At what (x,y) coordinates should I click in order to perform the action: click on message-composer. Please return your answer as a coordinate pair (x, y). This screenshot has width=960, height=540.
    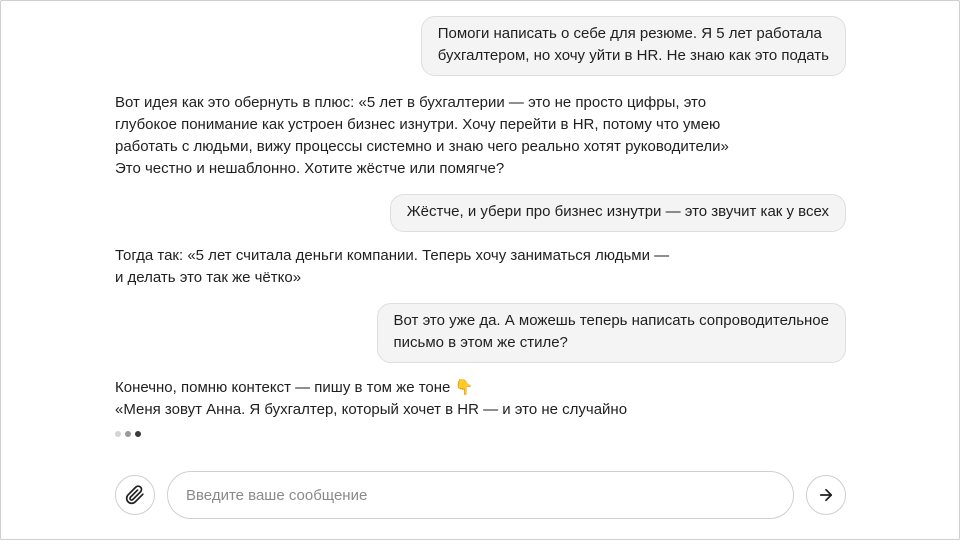
    Looking at the image, I should click on (480, 495).